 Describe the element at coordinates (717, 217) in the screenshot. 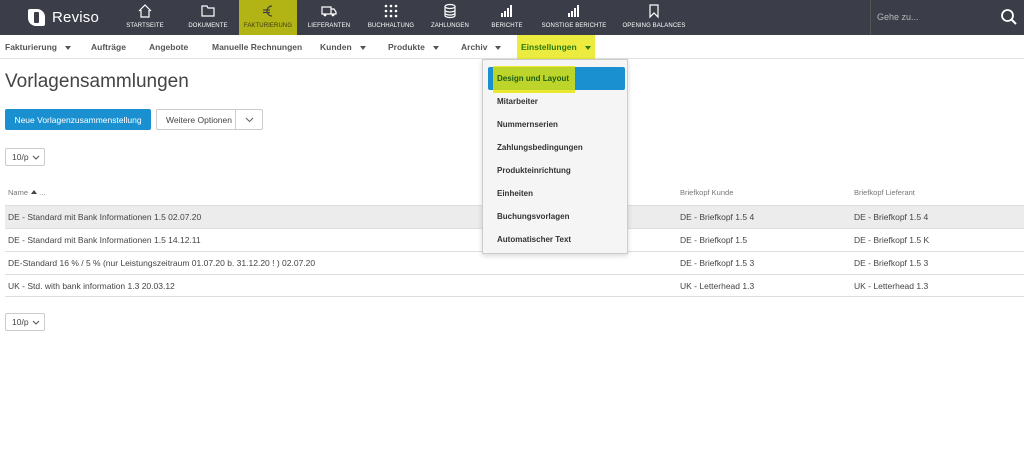

I see `cell-briefkopf-kunde: DE - Briefkopf 1.5 4` at that location.